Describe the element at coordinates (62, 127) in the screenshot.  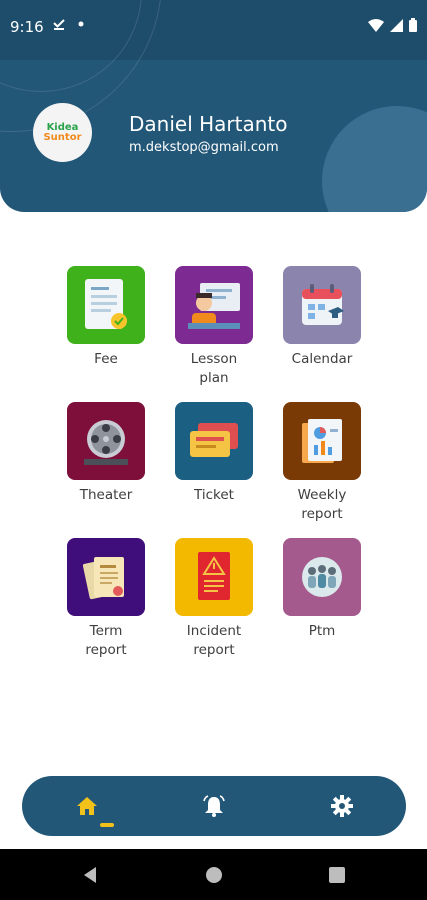
I see `logo-text: Kidea` at that location.